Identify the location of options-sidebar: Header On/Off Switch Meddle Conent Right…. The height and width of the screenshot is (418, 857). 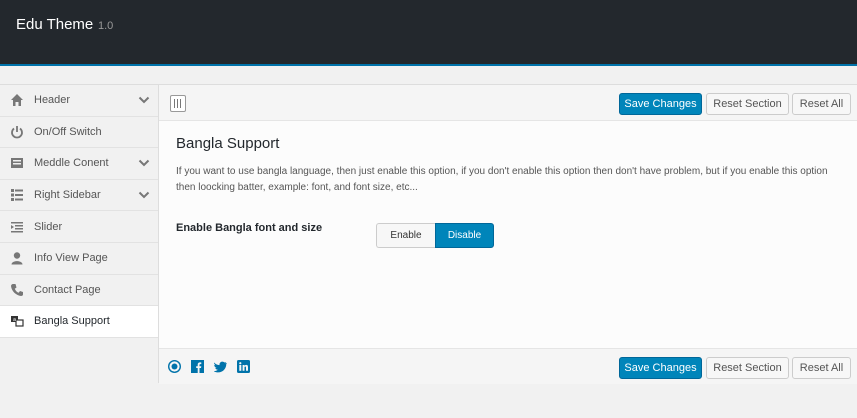
(79, 233).